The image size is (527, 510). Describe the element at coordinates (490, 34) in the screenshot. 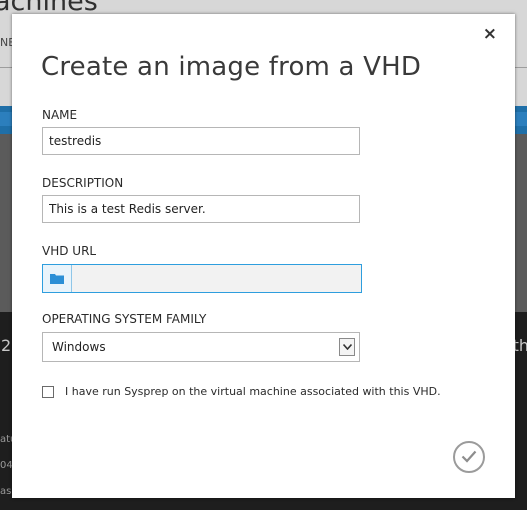

I see `close-button: ×` at that location.